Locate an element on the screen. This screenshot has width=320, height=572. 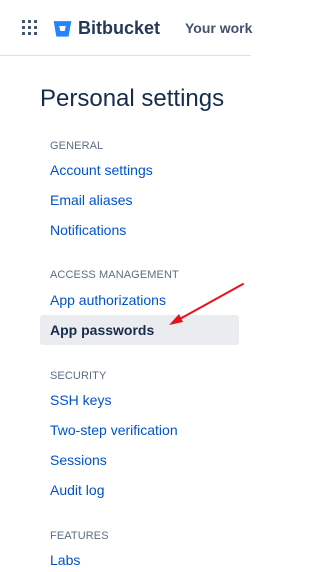
bitbucket-logo: Bitbucket is located at coordinates (106, 28).